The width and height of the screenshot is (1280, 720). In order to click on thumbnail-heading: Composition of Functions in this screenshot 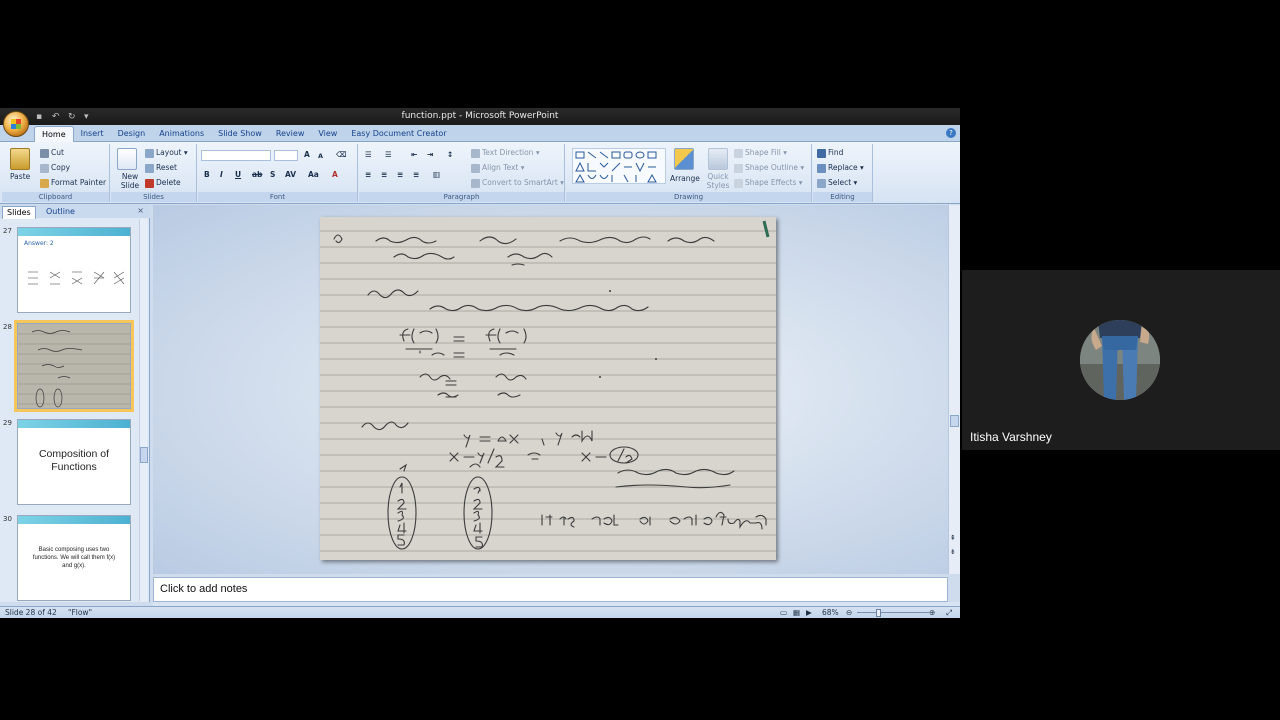, I will do `click(74, 460)`.